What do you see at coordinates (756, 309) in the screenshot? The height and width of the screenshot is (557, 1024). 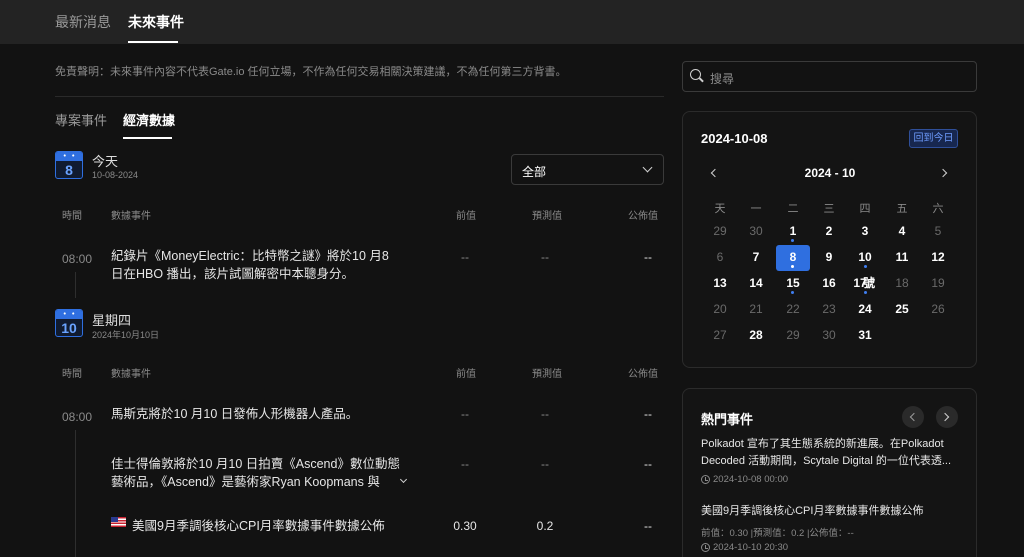 I see `calendar-day: 21` at bounding box center [756, 309].